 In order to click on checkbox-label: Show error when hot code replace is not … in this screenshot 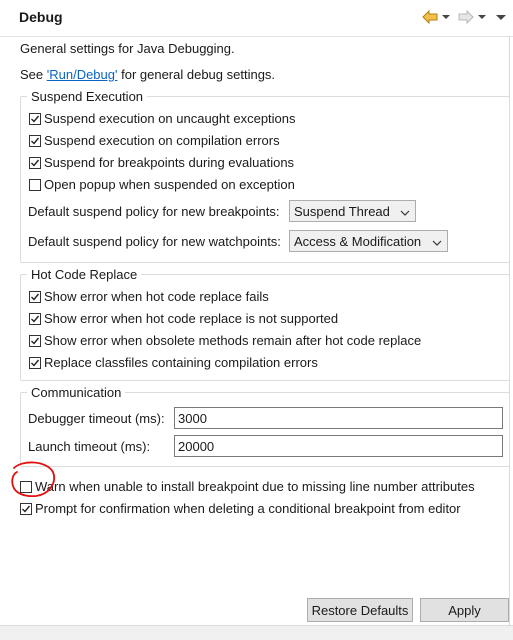, I will do `click(191, 318)`.